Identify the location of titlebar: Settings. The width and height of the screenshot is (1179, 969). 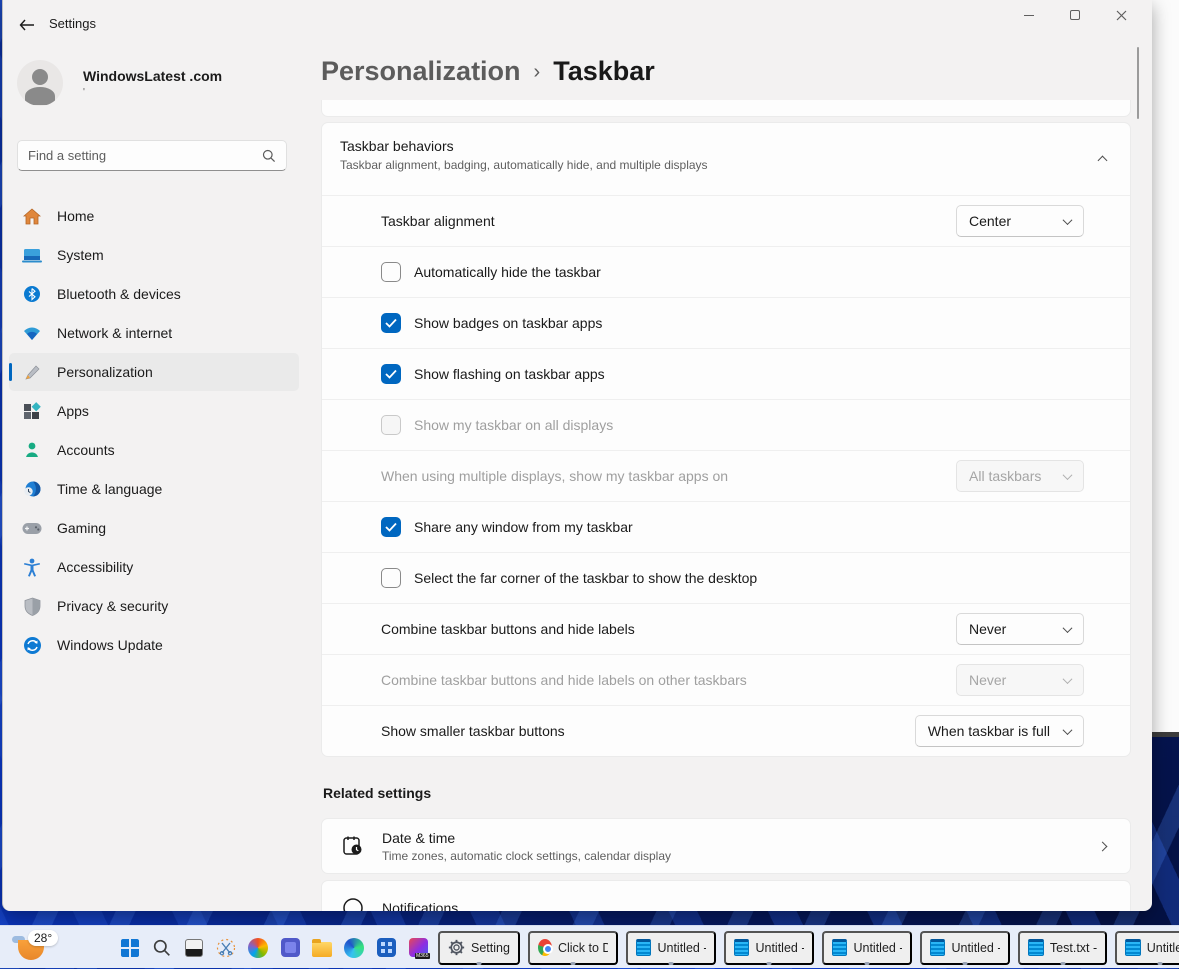
(577, 24).